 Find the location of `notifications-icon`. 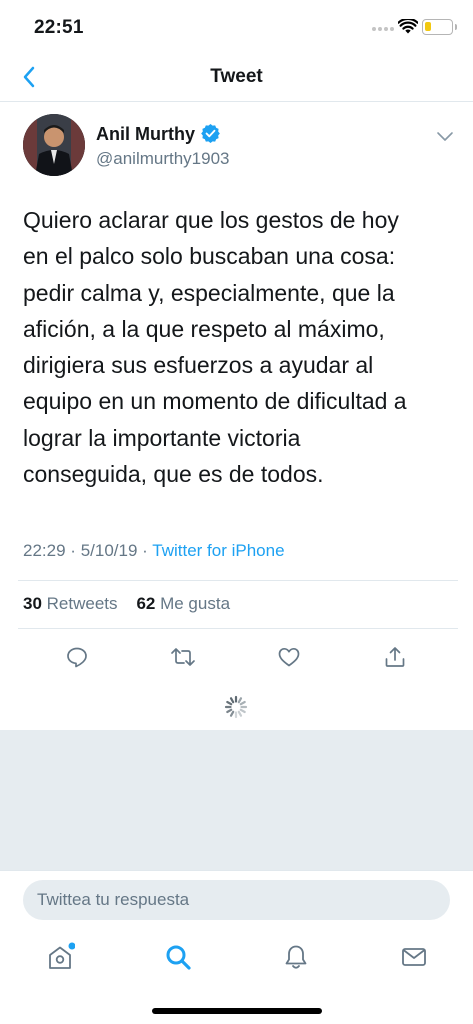

notifications-icon is located at coordinates (296, 957).